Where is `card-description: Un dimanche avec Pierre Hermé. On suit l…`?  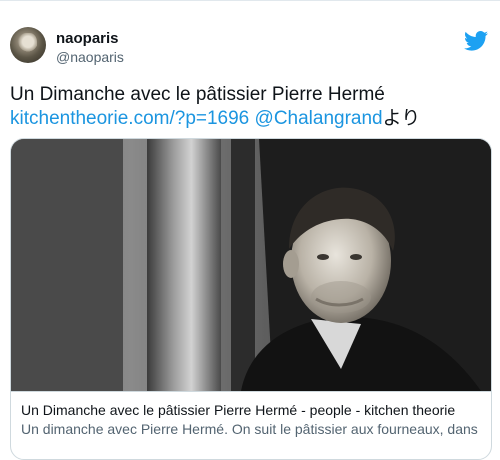 card-description: Un dimanche avec Pierre Hermé. On suit l… is located at coordinates (249, 429).